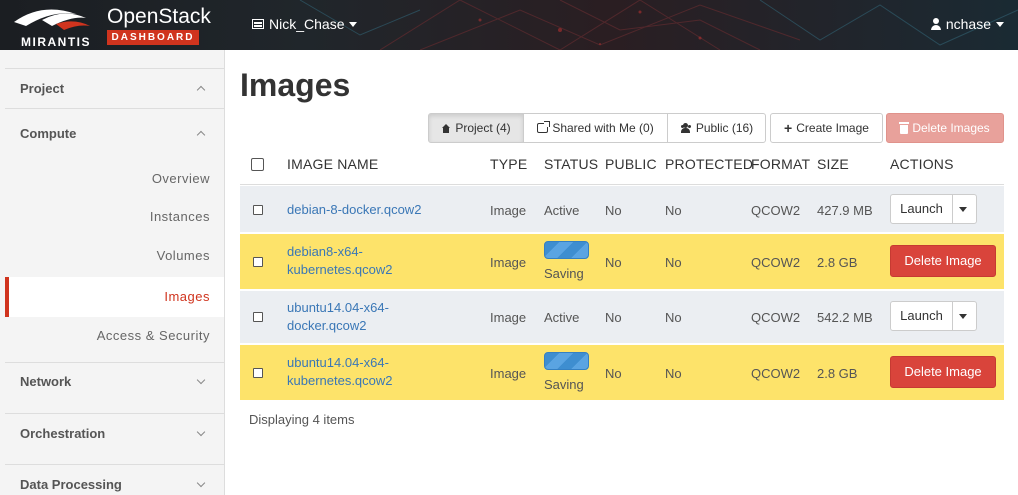  I want to click on mirantis-swoosh-icon, so click(52, 19).